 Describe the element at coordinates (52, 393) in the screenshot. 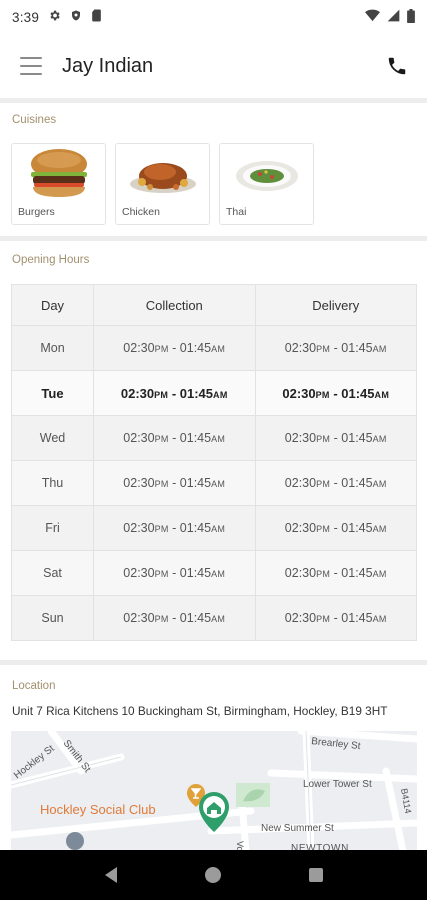

I see `day-cell: Tue` at that location.